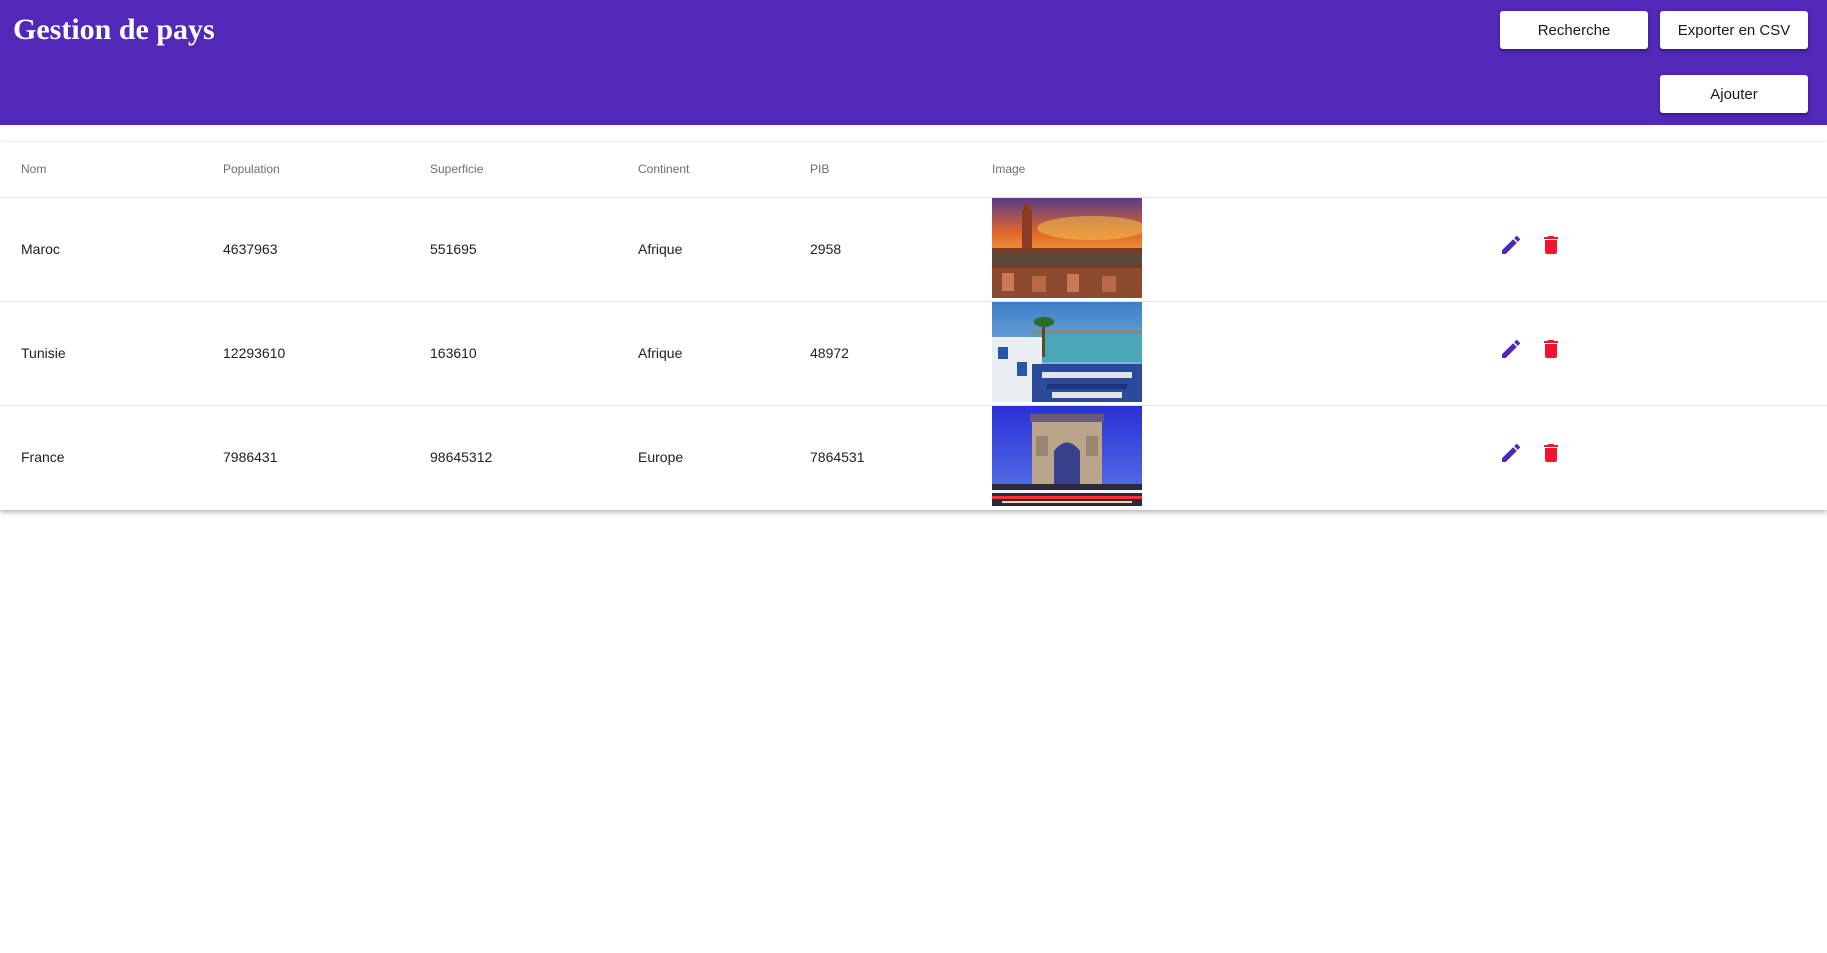 The width and height of the screenshot is (1827, 953). Describe the element at coordinates (1574, 30) in the screenshot. I see `search-button: Recherche` at that location.